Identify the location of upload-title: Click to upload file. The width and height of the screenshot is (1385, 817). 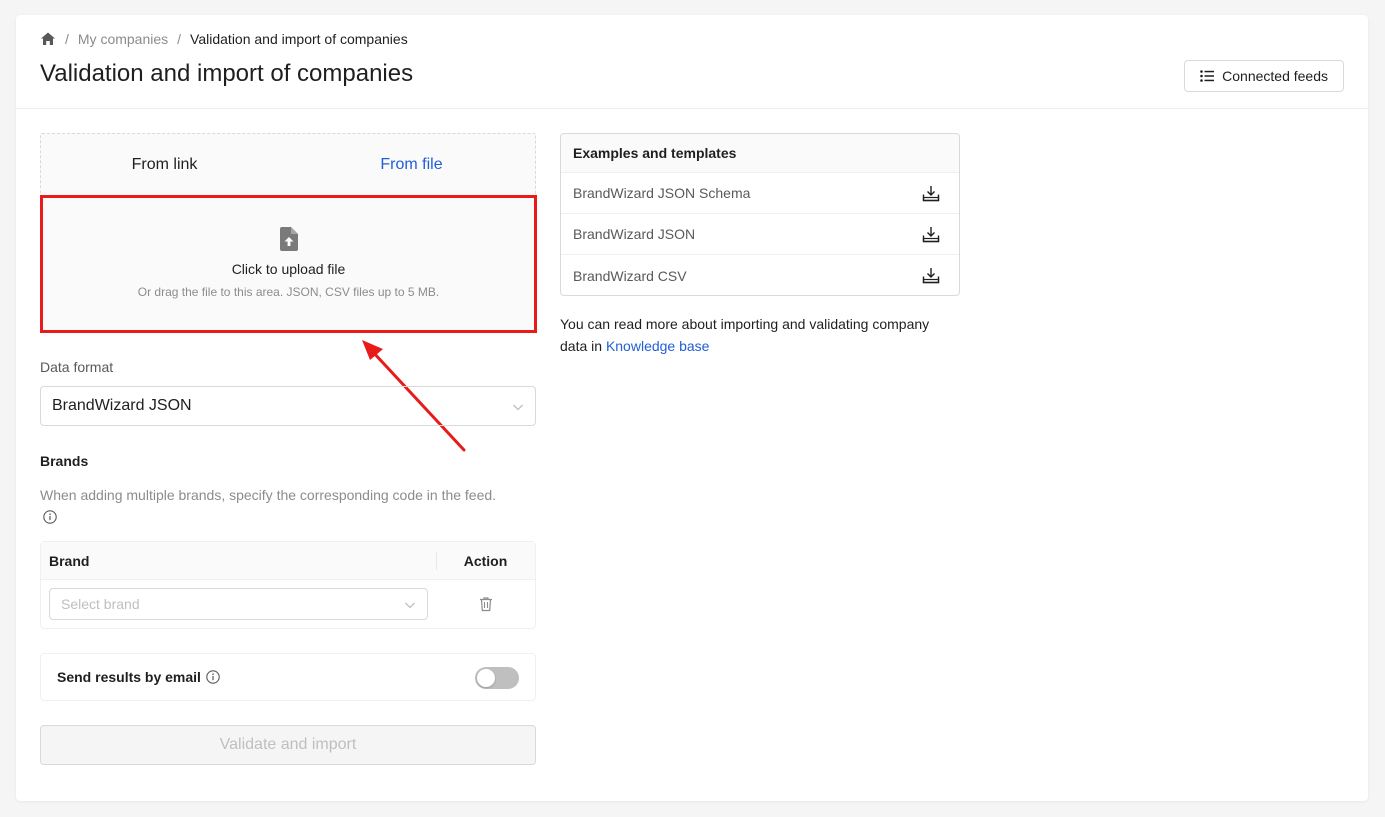
(288, 269).